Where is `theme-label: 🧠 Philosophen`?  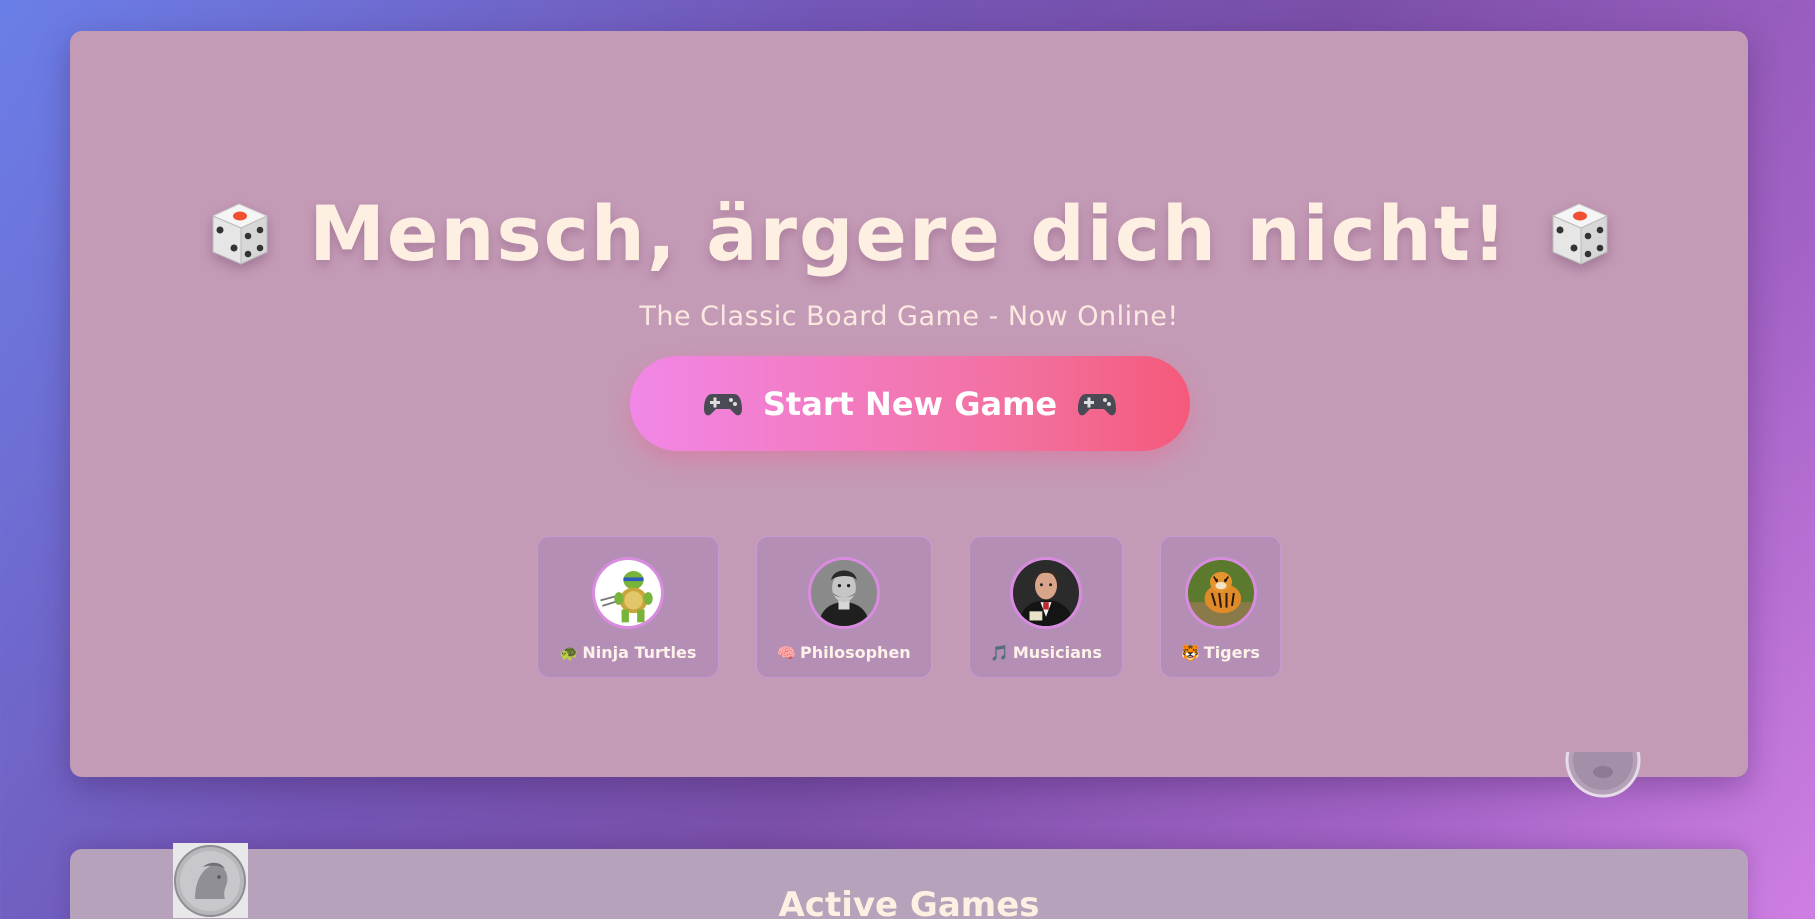
theme-label: 🧠 Philosophen is located at coordinates (844, 652).